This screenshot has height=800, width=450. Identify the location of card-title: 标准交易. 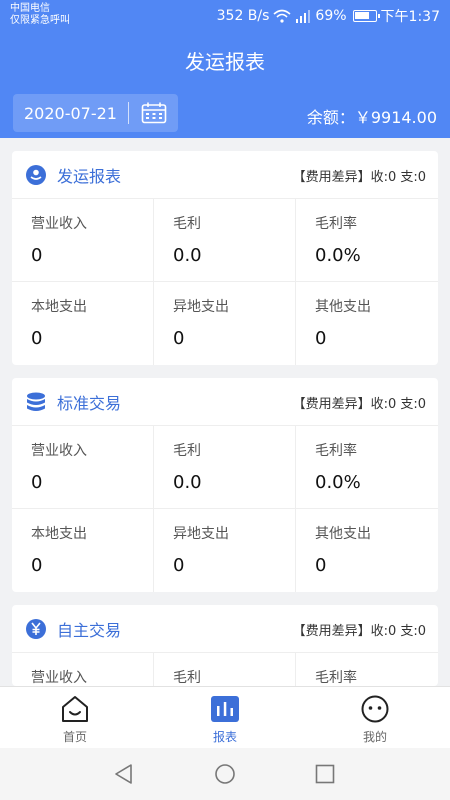
(89, 403).